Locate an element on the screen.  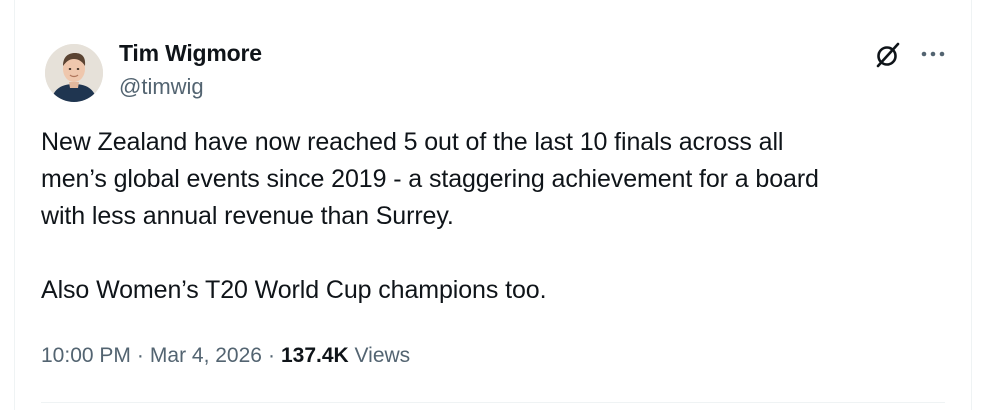
tweet-meta: 10:00 PM · Mar 4, 2026 · 137.4K Views is located at coordinates (225, 356).